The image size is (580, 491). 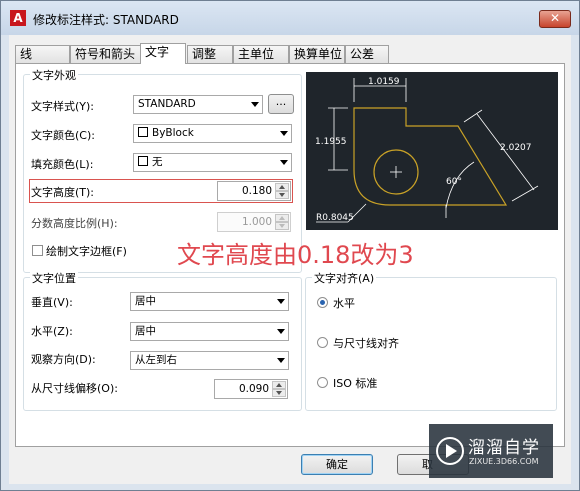 I want to click on text-color-select: ByBlock, so click(x=212, y=133).